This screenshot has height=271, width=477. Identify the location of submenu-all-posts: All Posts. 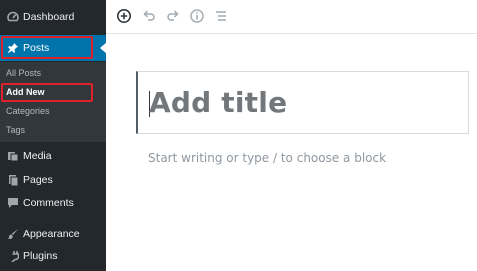
(23, 73).